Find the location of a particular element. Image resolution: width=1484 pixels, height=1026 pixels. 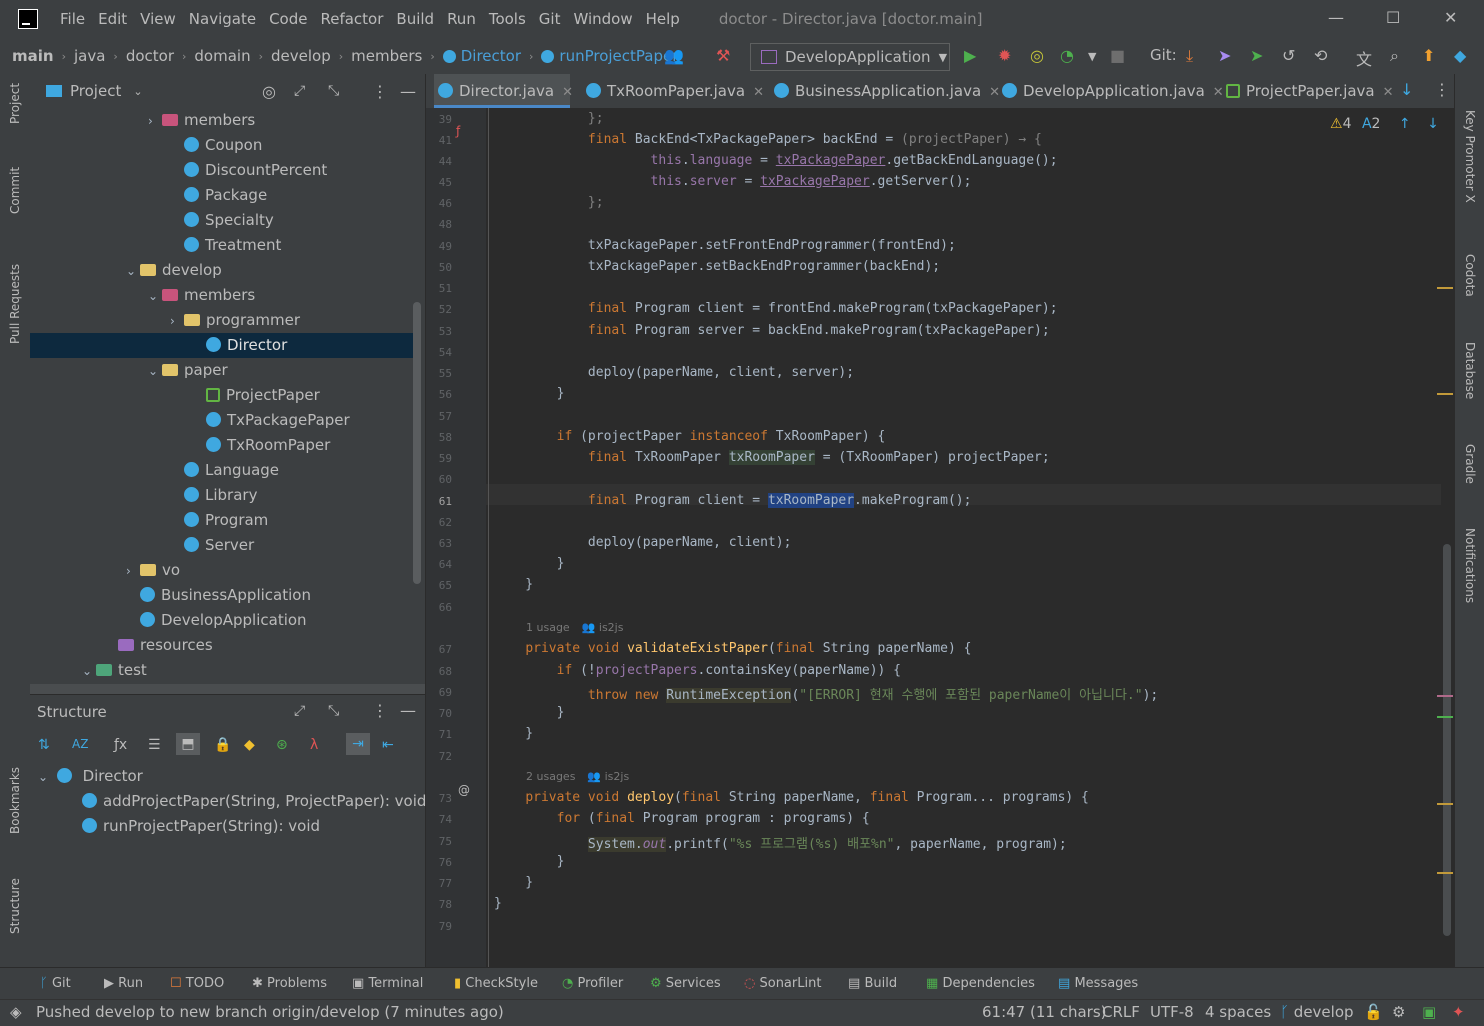

code-line: deploy(paperName, client, server); is located at coordinates (674, 372).